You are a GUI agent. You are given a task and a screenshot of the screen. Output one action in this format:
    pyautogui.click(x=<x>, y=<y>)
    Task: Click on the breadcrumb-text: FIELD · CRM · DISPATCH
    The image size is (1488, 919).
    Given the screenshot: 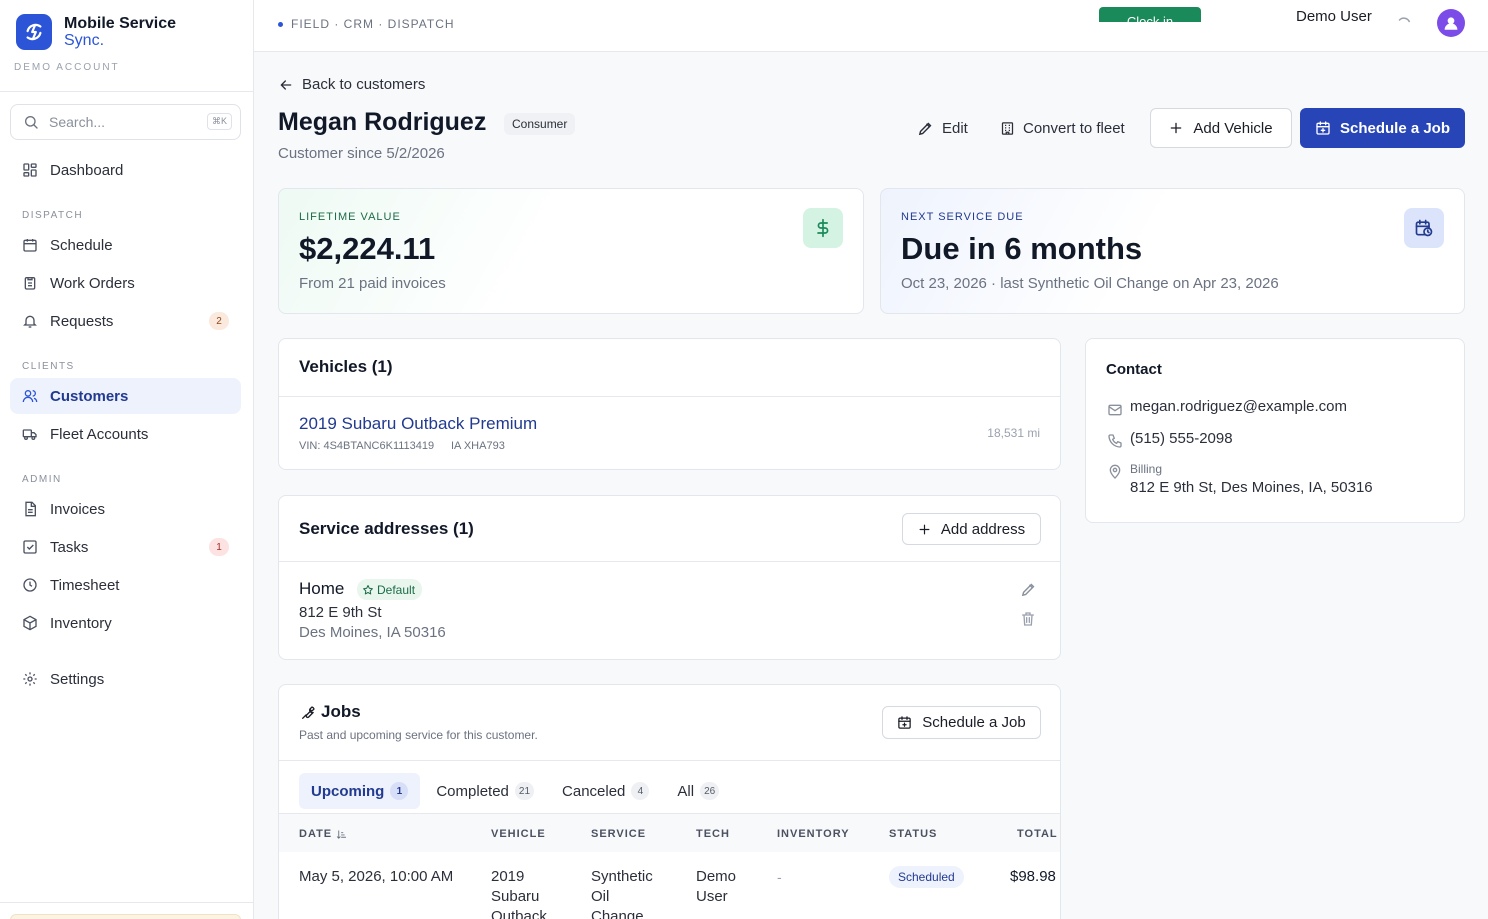 What is the action you would take?
    pyautogui.click(x=373, y=24)
    